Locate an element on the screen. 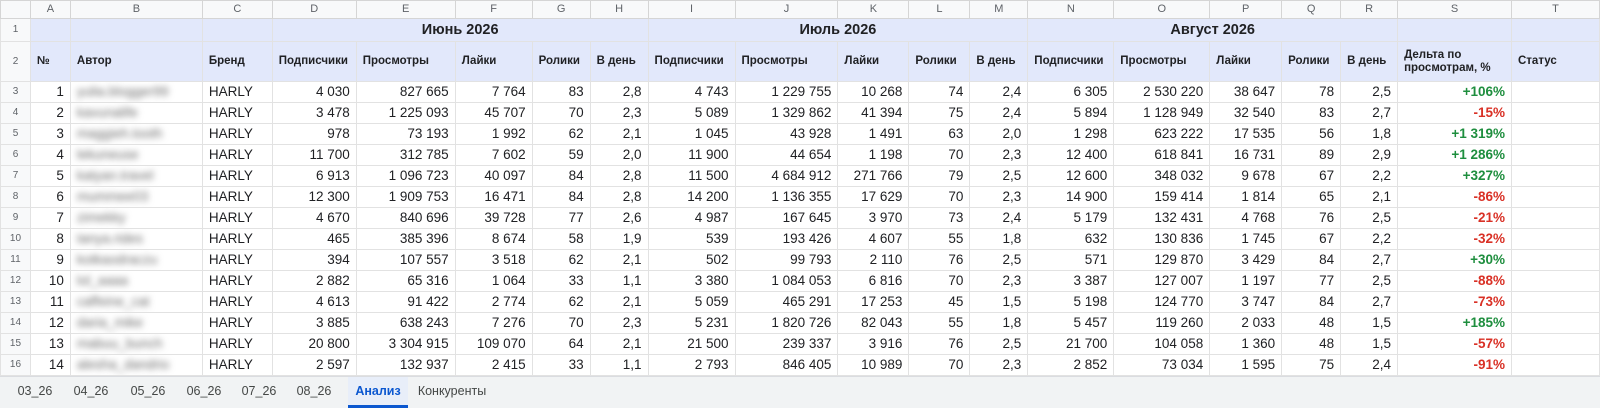 The width and height of the screenshot is (1600, 408). cell-june-subscribers: 4 613 is located at coordinates (314, 302).